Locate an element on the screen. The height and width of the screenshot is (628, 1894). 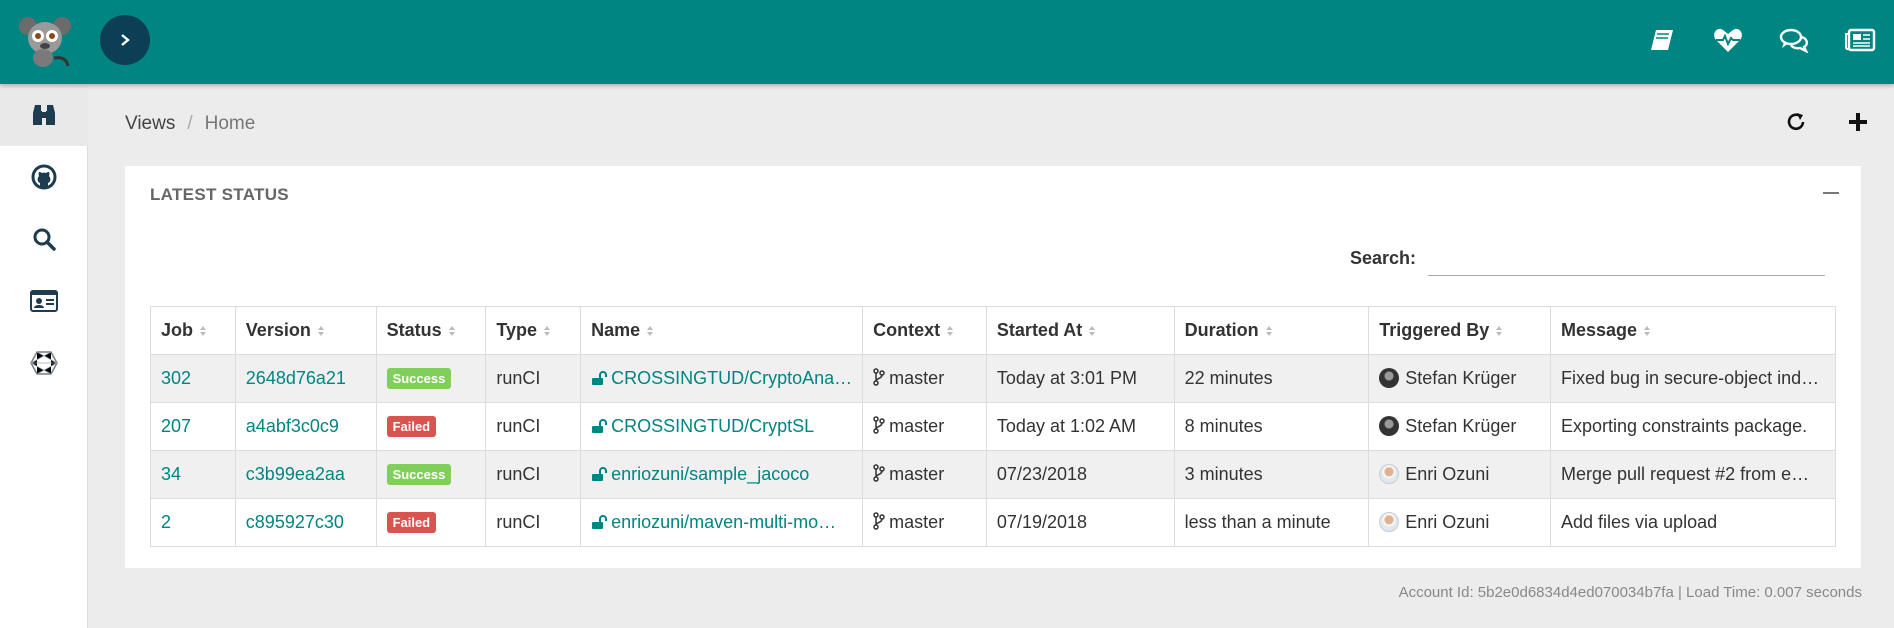
panel-title: LATEST STATUS is located at coordinates (219, 194).